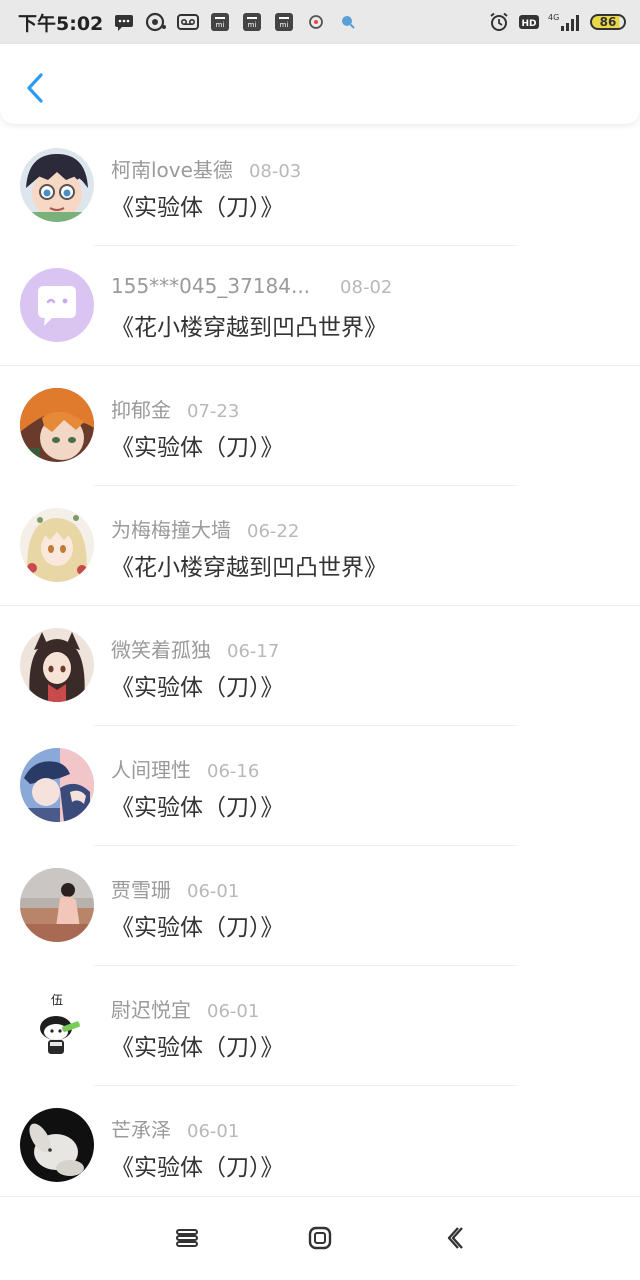 The image size is (640, 1280). I want to click on date: 08-03, so click(275, 171).